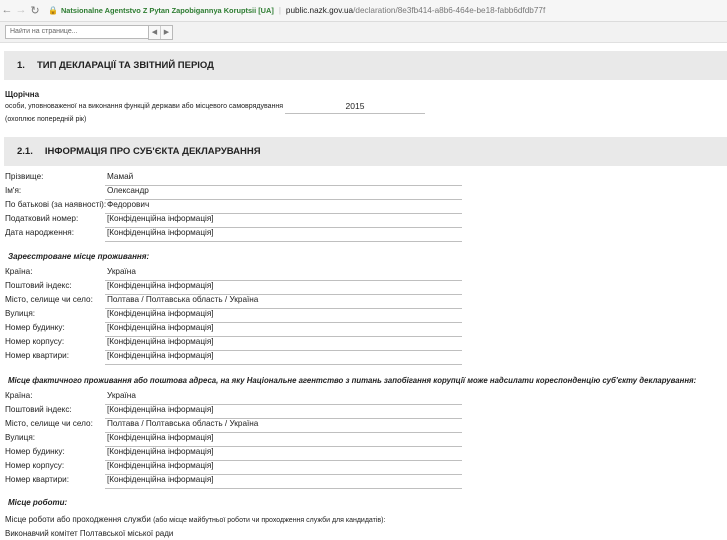 This screenshot has height=540, width=727. What do you see at coordinates (42, 218) in the screenshot?
I see `field-label: Податковий номер:` at bounding box center [42, 218].